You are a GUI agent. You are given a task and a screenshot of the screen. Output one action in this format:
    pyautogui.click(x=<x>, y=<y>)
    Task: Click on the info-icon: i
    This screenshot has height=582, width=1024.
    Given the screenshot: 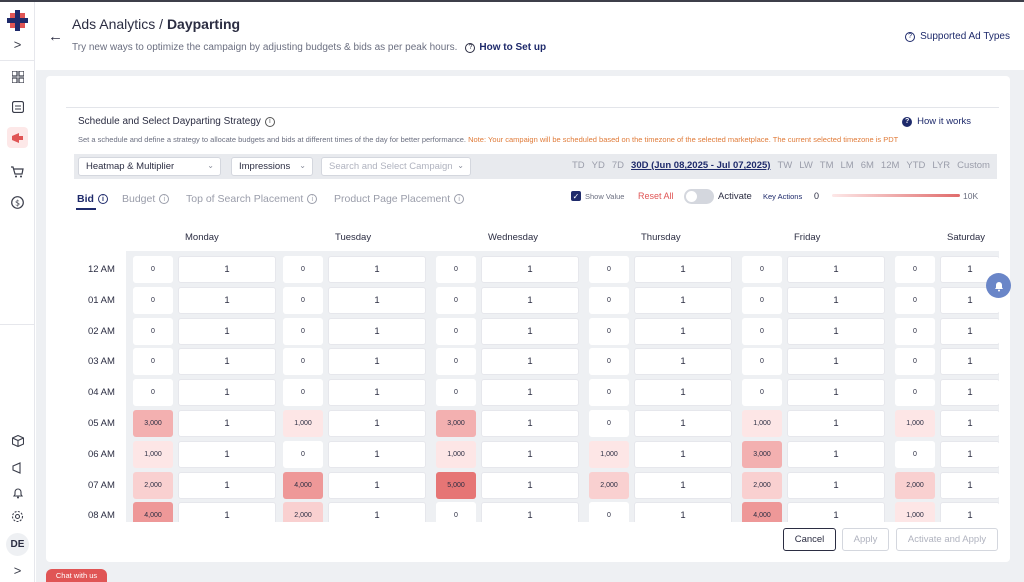 What is the action you would take?
    pyautogui.click(x=269, y=121)
    